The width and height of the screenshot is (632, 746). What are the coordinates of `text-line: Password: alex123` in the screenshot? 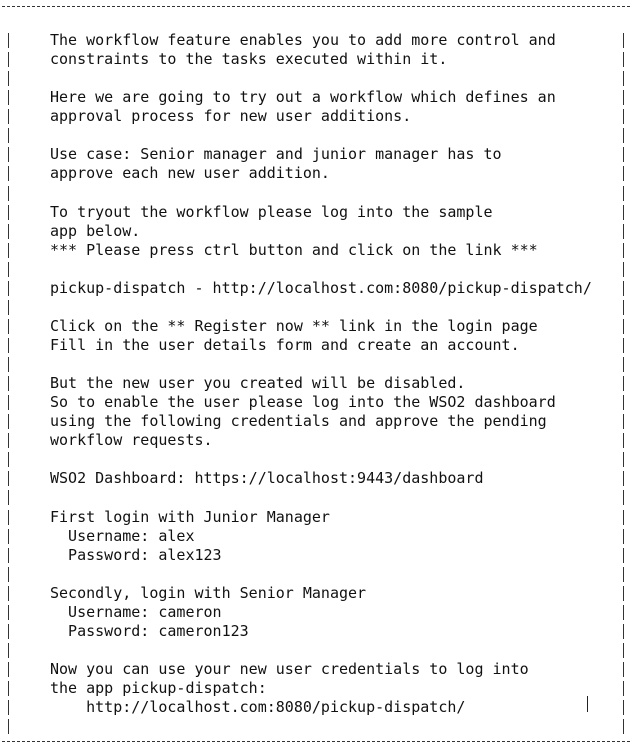 It's located at (136, 554).